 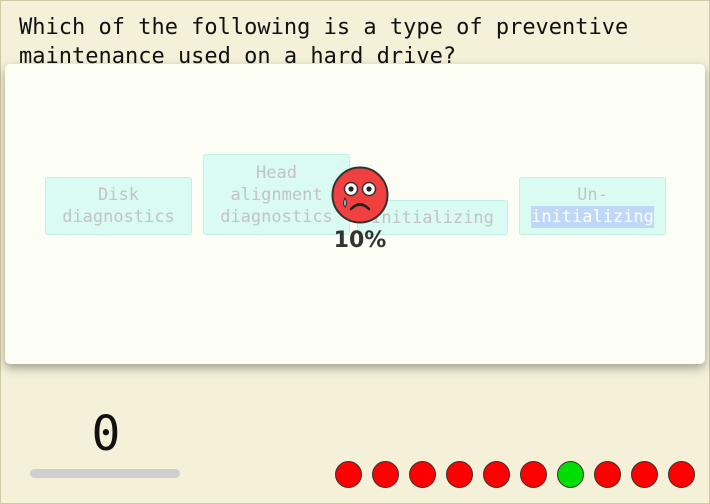 I want to click on sad-crying-face-icon, so click(x=360, y=195).